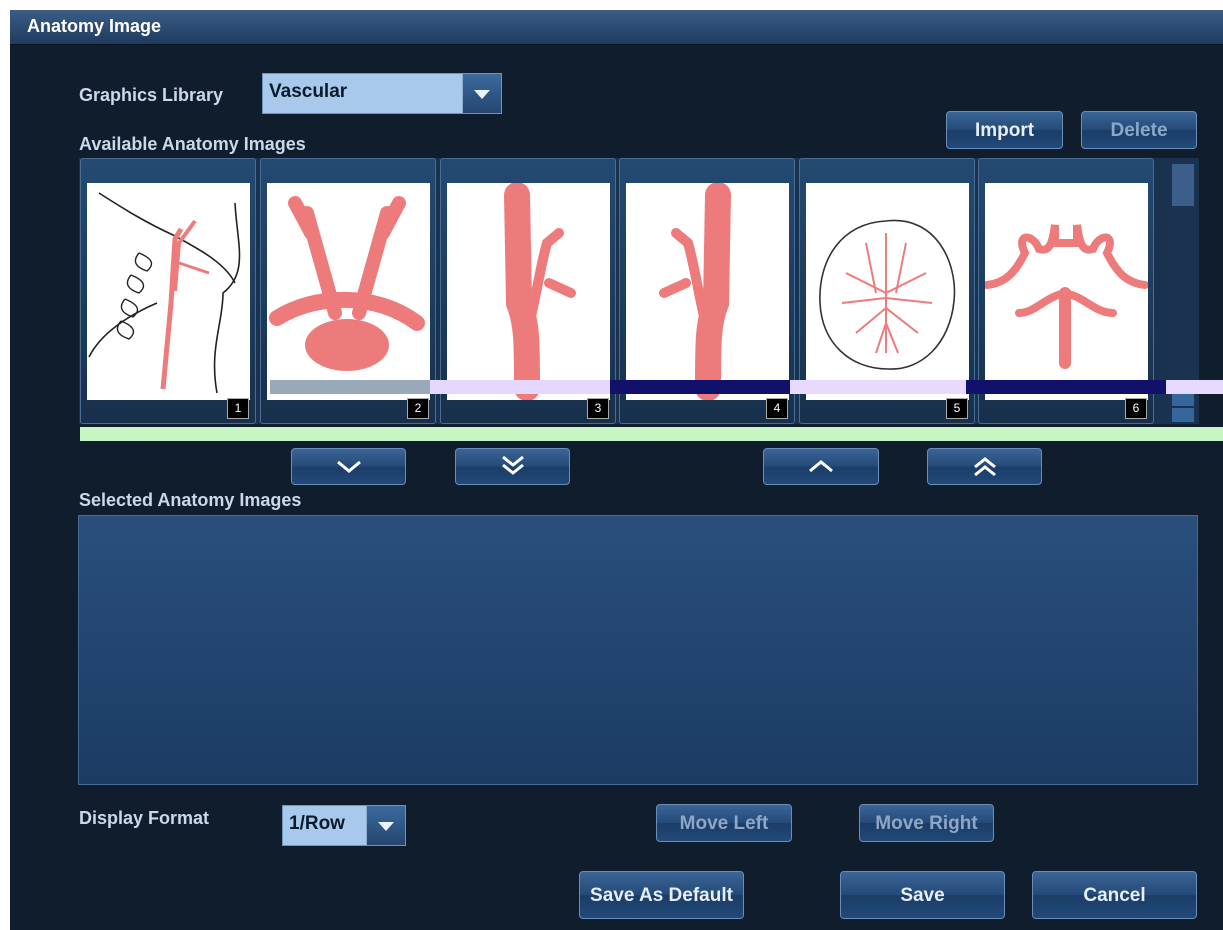  I want to click on brain-vessels-image, so click(887, 291).